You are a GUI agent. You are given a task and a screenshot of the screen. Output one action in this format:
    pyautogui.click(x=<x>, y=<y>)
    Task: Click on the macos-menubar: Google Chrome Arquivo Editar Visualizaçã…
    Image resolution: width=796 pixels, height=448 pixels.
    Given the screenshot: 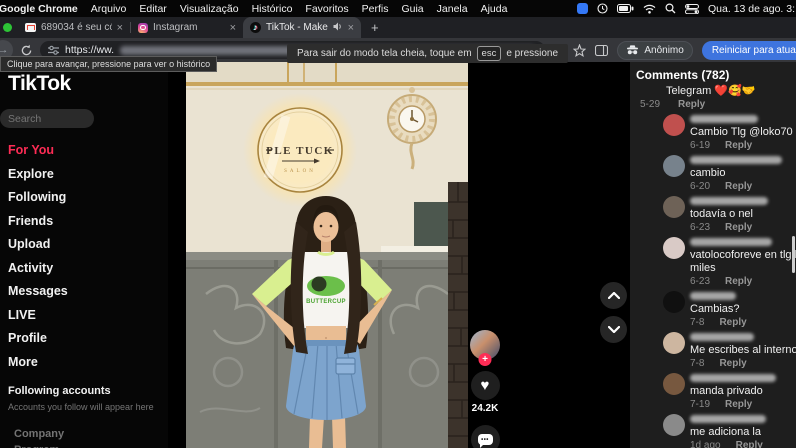 What is the action you would take?
    pyautogui.click(x=398, y=8)
    